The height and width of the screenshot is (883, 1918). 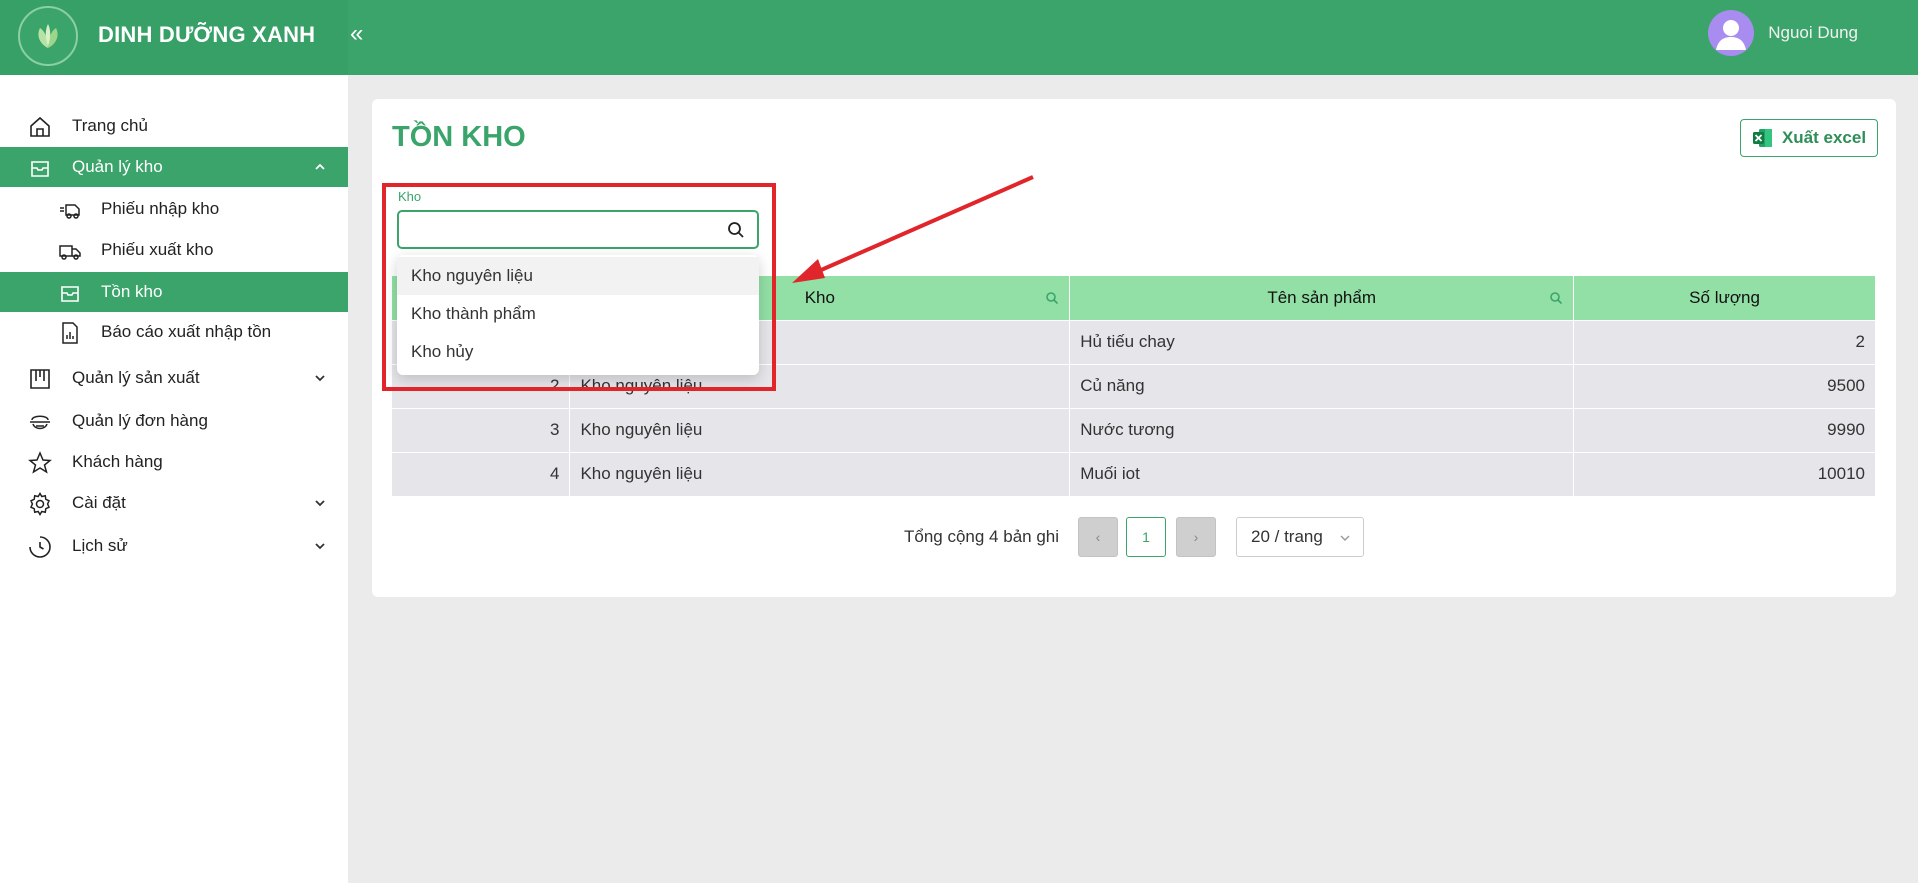 What do you see at coordinates (578, 352) in the screenshot?
I see `dropdown-option: Kho hủy` at bounding box center [578, 352].